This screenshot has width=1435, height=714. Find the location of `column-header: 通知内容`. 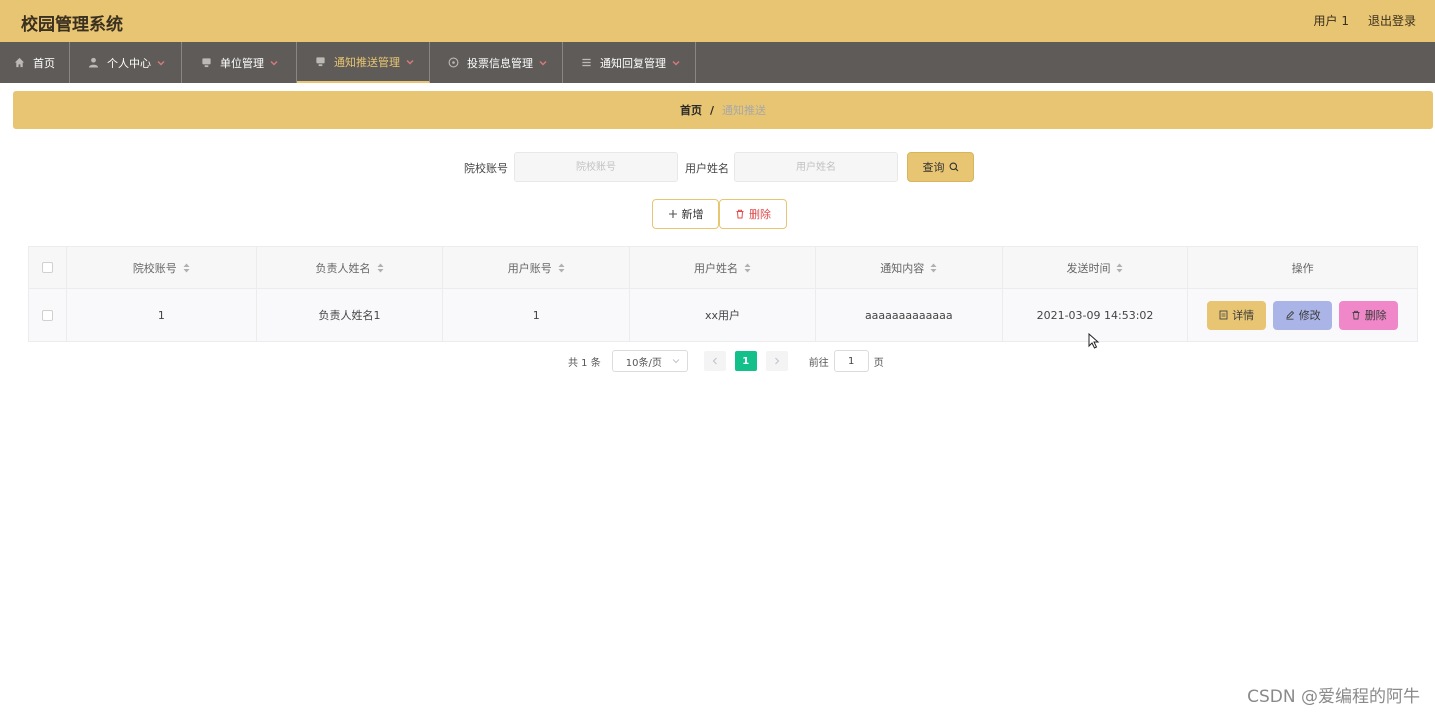

column-header: 通知内容 is located at coordinates (909, 267).